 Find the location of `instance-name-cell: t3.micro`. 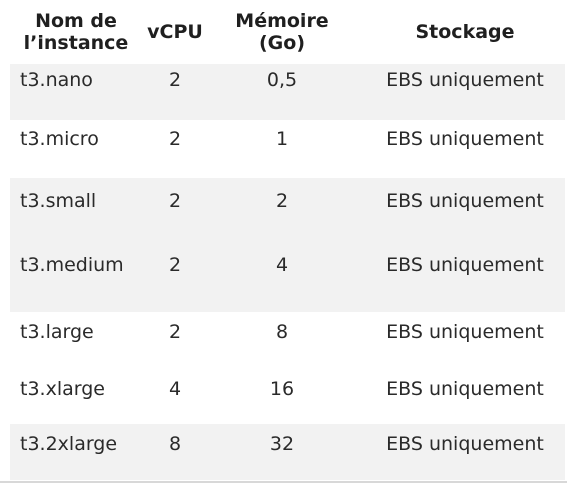

instance-name-cell: t3.micro is located at coordinates (59, 139).